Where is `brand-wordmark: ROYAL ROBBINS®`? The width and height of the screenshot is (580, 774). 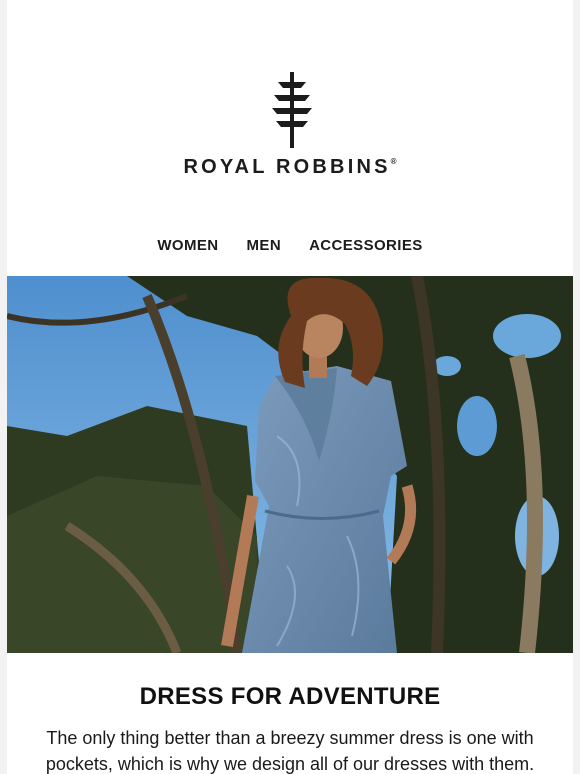
brand-wordmark: ROYAL ROBBINS® is located at coordinates (290, 167).